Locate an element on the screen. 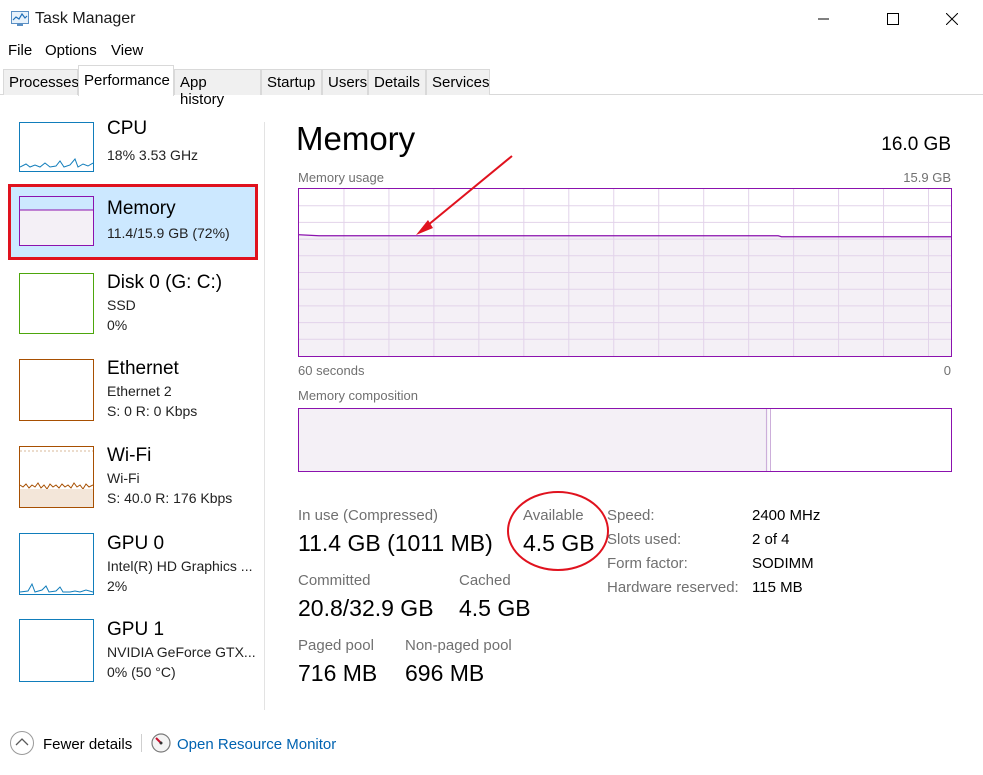 The height and width of the screenshot is (775, 983). sidebar-item-gpu-0: GPU 0 Intel(R) HD Graphics ... 2% is located at coordinates (133, 557).